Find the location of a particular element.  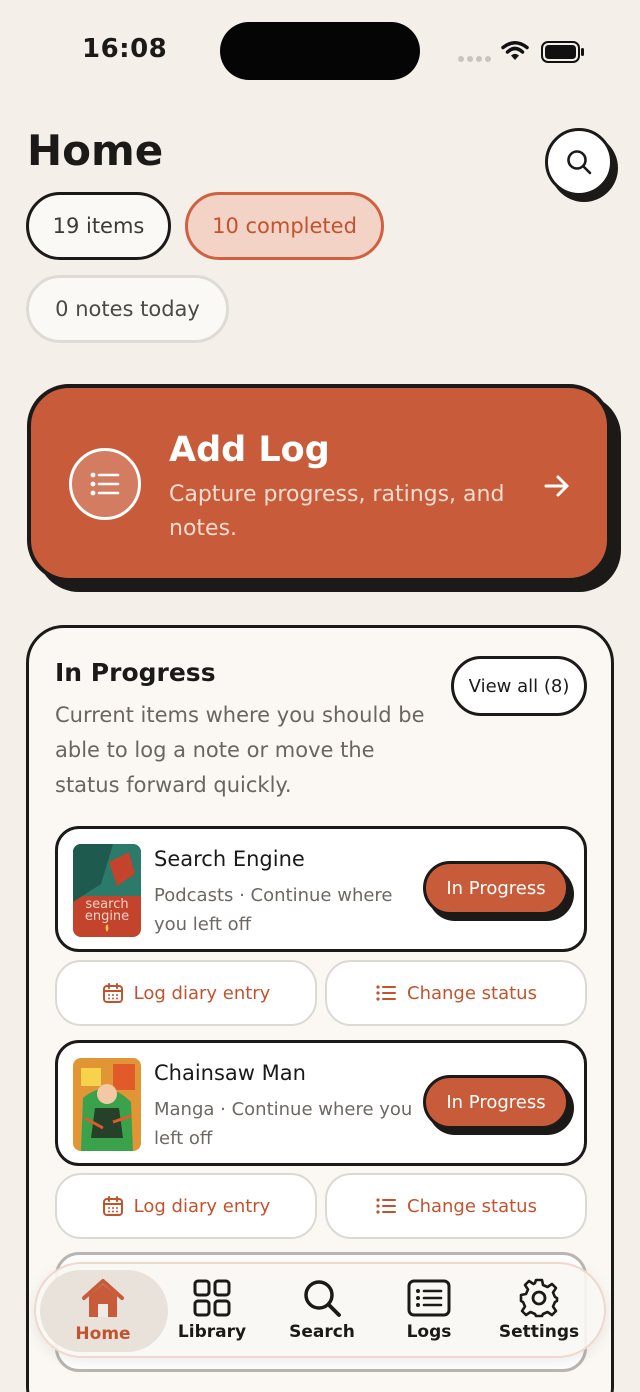

tab-label: Search is located at coordinates (322, 1332).